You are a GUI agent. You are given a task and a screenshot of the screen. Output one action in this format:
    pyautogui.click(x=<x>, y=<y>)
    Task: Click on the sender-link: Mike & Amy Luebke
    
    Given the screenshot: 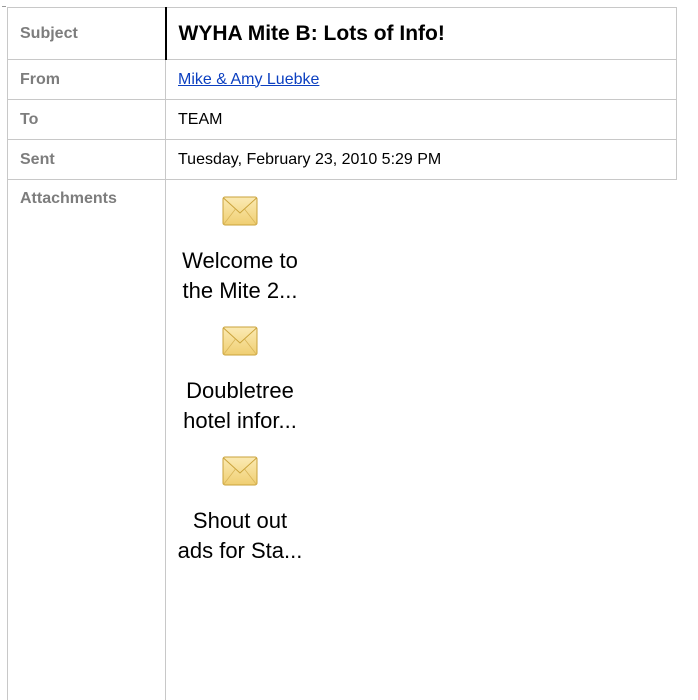 What is the action you would take?
    pyautogui.click(x=248, y=79)
    